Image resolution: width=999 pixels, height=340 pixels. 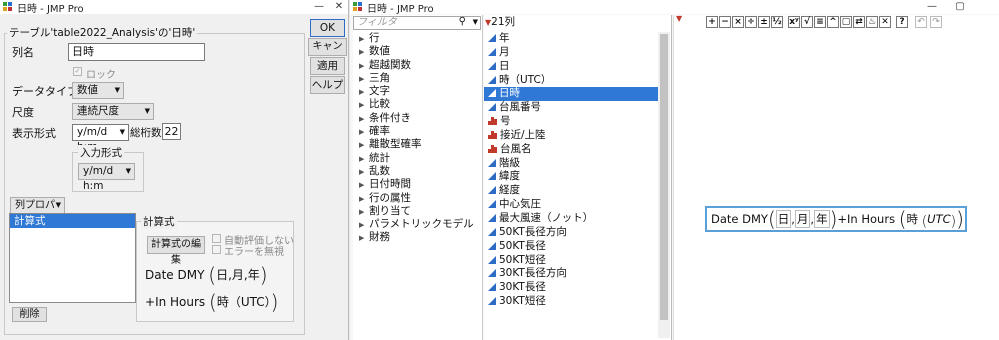 What do you see at coordinates (571, 302) in the screenshot?
I see `column-list-item: 30KT短径` at bounding box center [571, 302].